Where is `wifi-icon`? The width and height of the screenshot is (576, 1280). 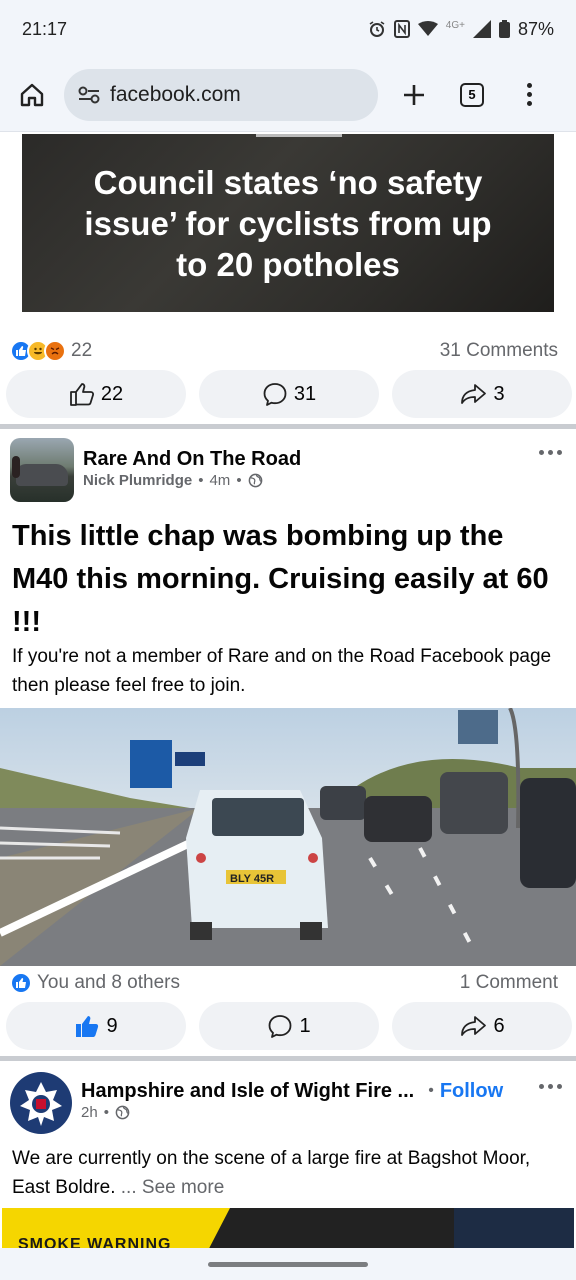 wifi-icon is located at coordinates (427, 29).